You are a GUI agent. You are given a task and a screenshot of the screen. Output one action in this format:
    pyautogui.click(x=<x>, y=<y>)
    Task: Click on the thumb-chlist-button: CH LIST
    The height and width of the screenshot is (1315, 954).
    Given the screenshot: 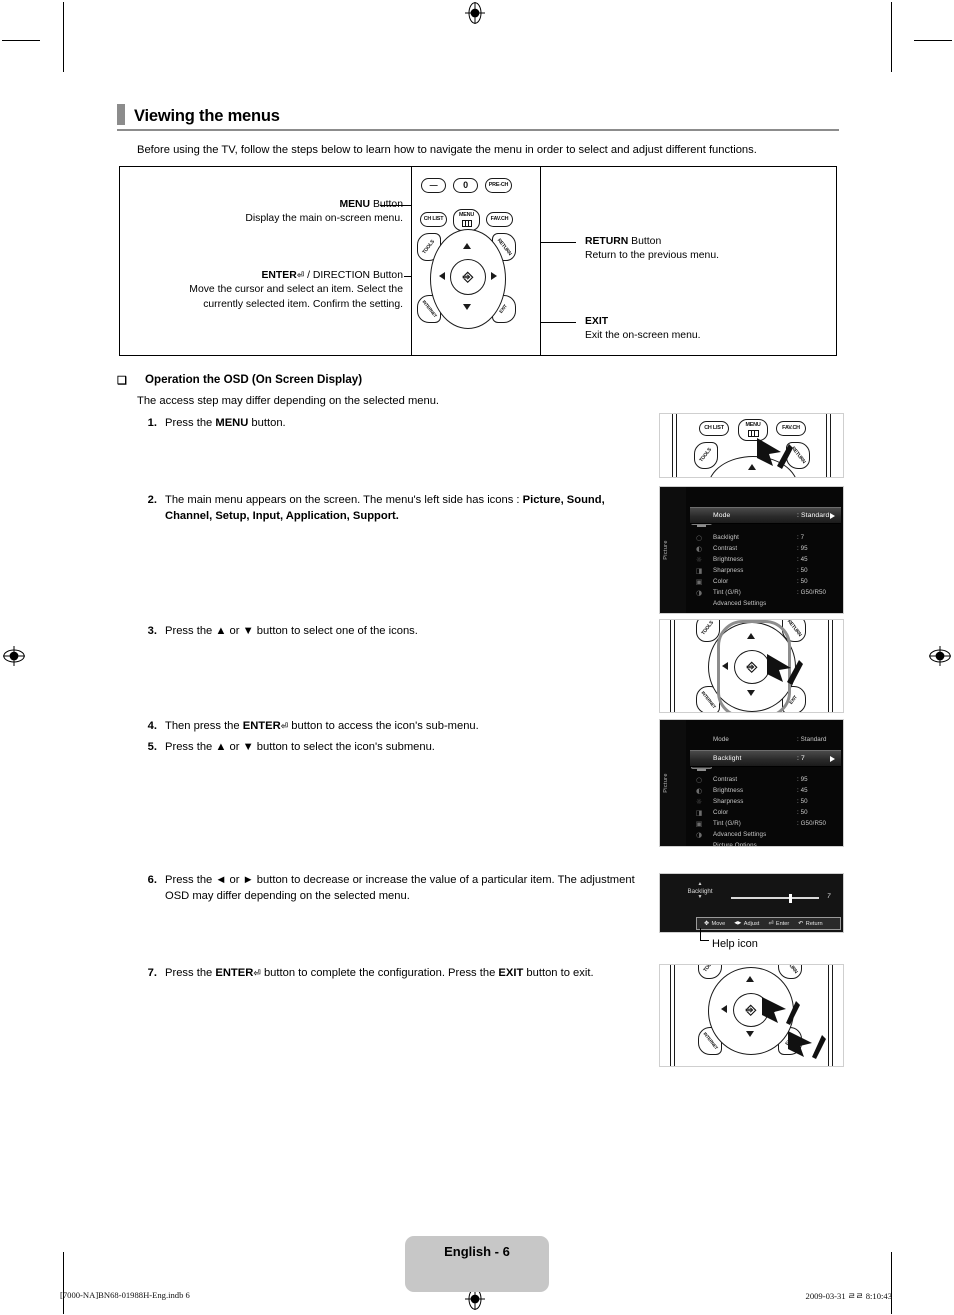 What is the action you would take?
    pyautogui.click(x=714, y=428)
    